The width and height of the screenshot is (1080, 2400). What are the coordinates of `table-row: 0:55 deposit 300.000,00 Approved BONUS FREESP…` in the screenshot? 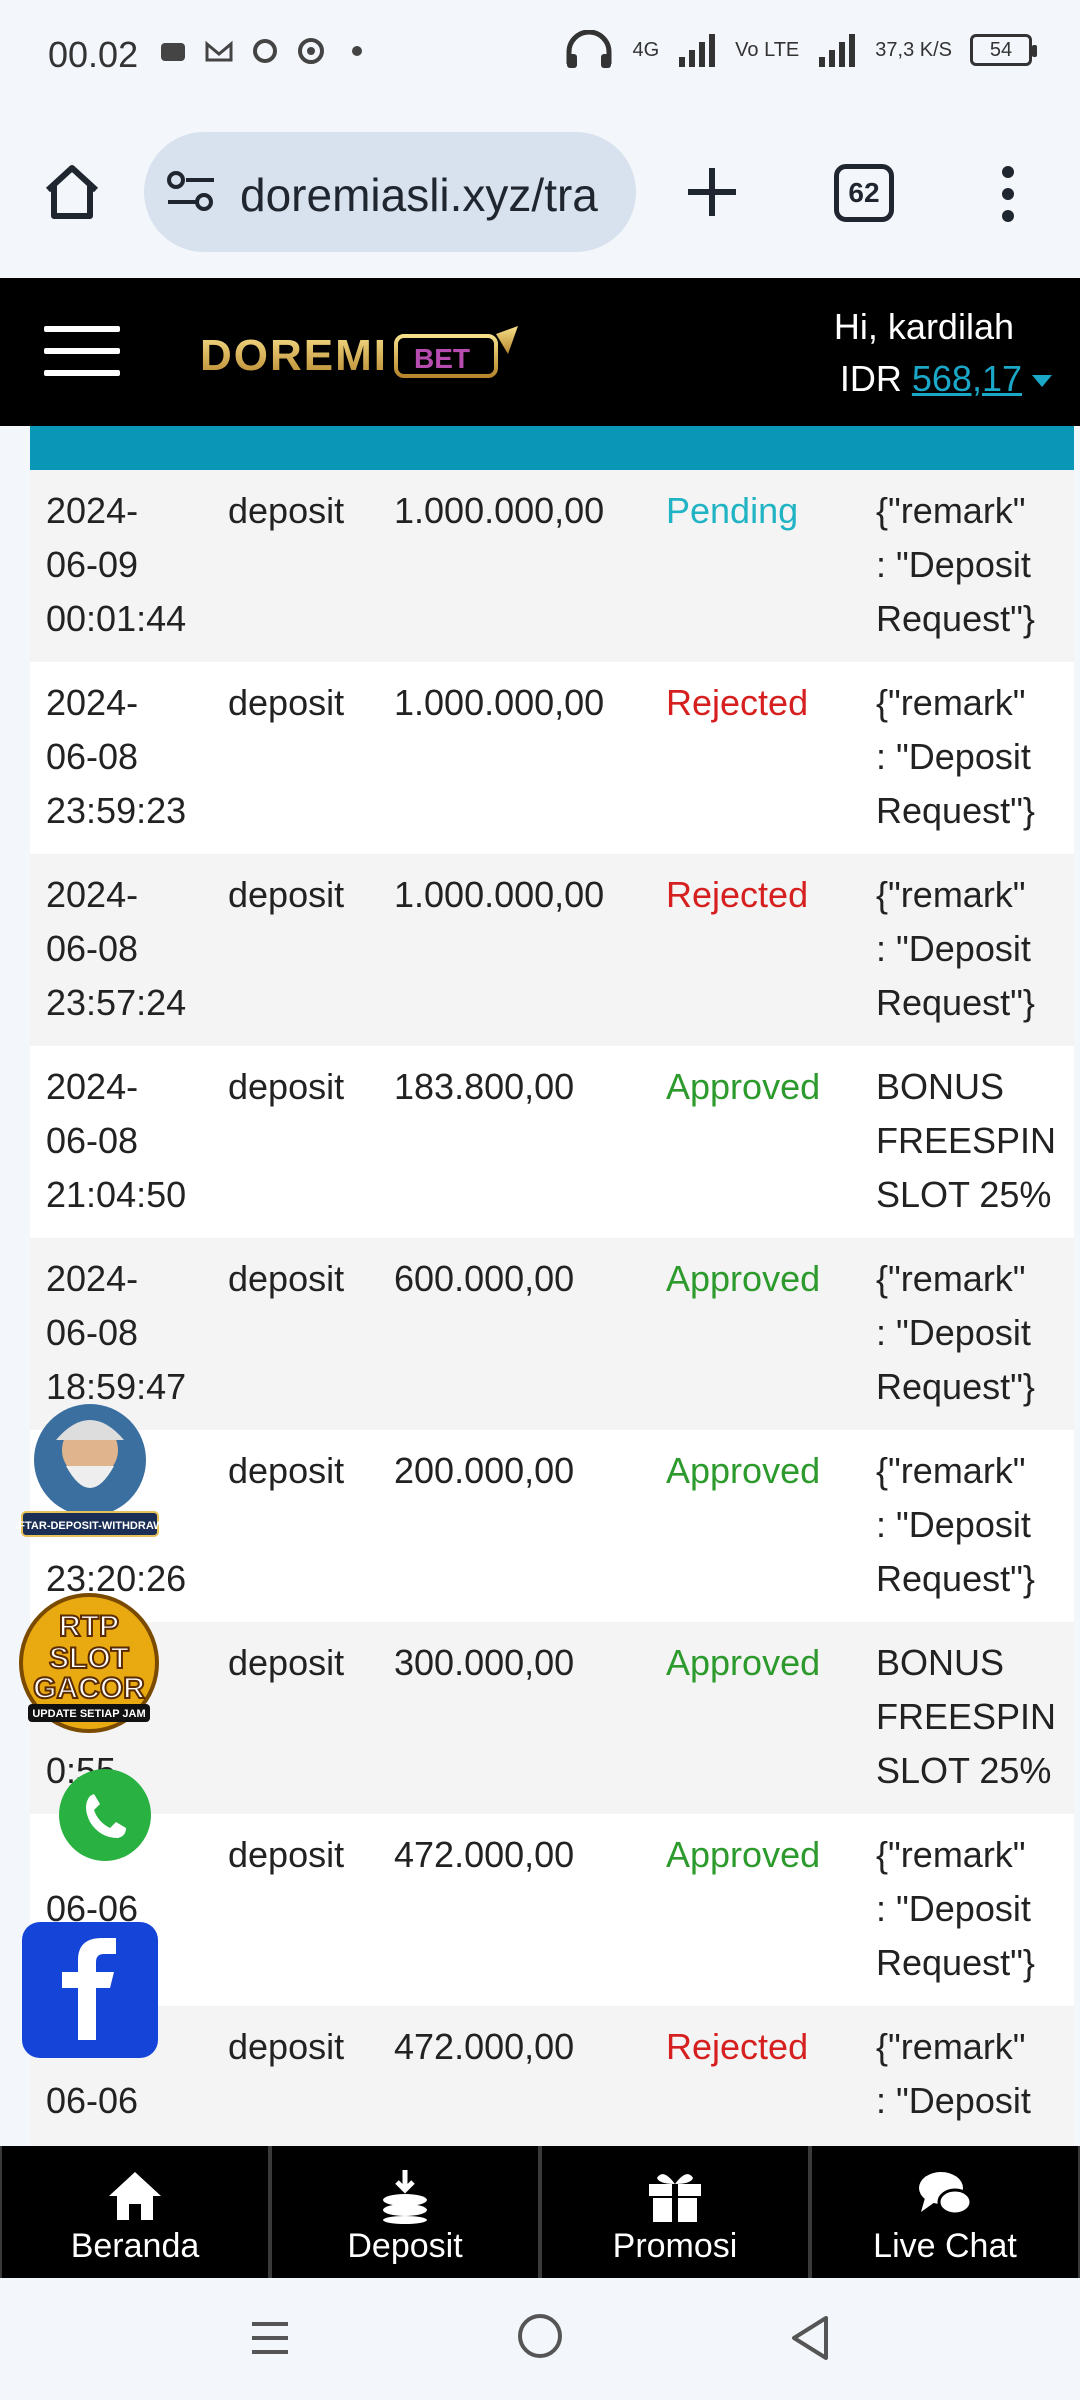 It's located at (552, 1718).